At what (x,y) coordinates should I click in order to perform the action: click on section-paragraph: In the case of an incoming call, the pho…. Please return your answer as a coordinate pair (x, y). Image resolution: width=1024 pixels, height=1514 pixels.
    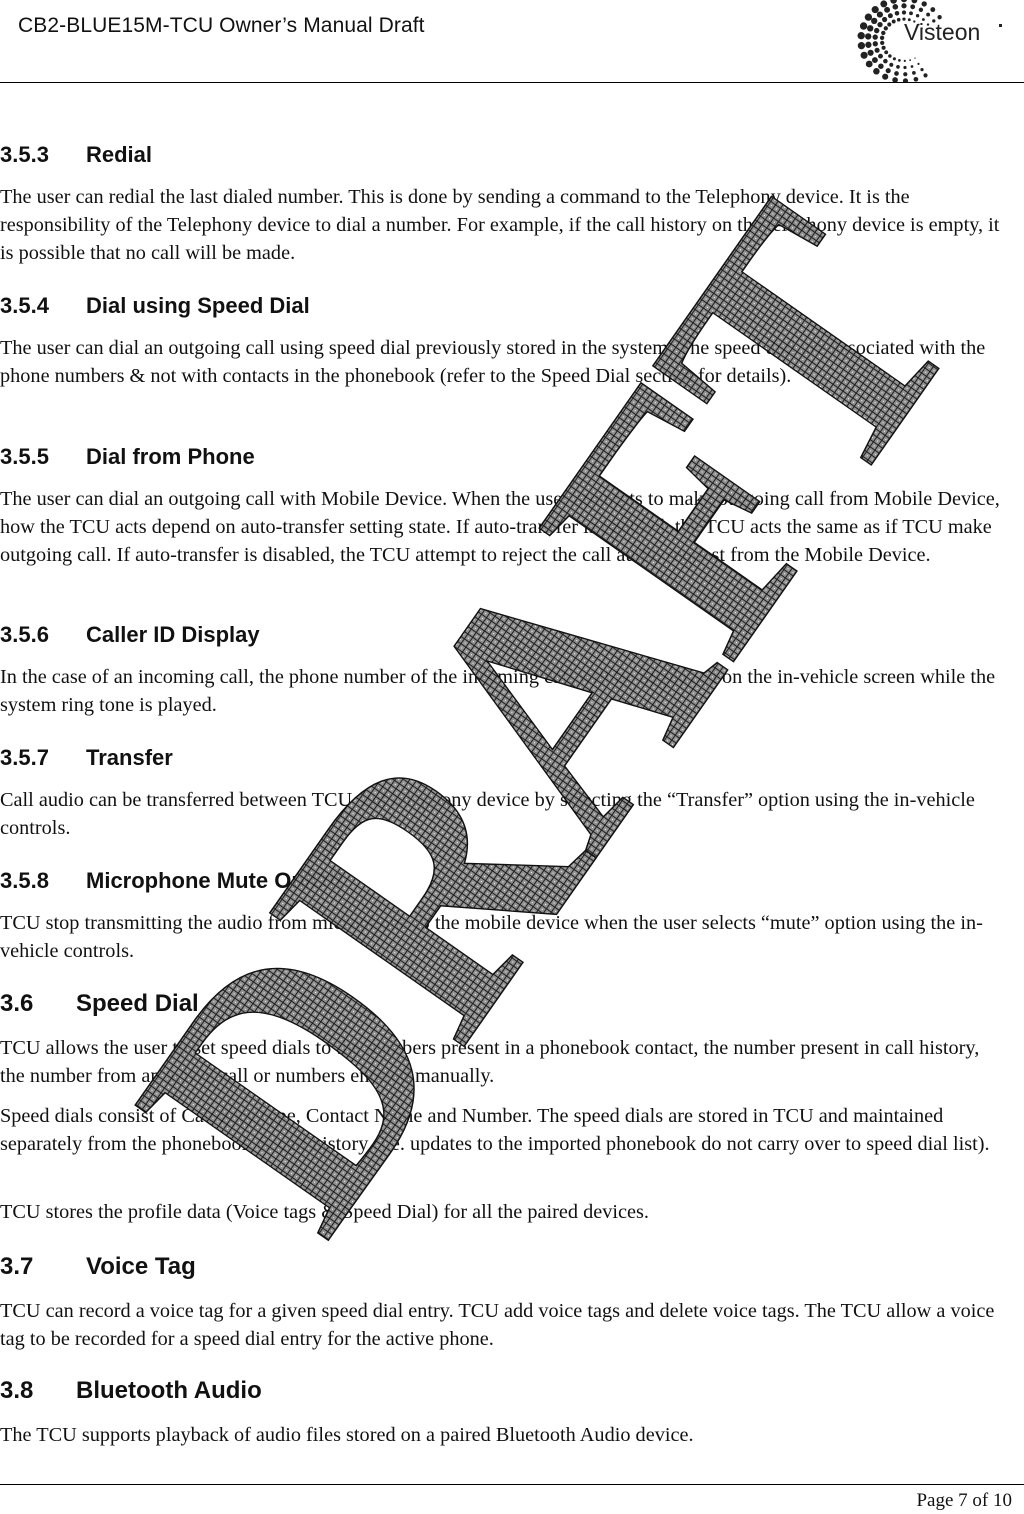
    Looking at the image, I should click on (498, 691).